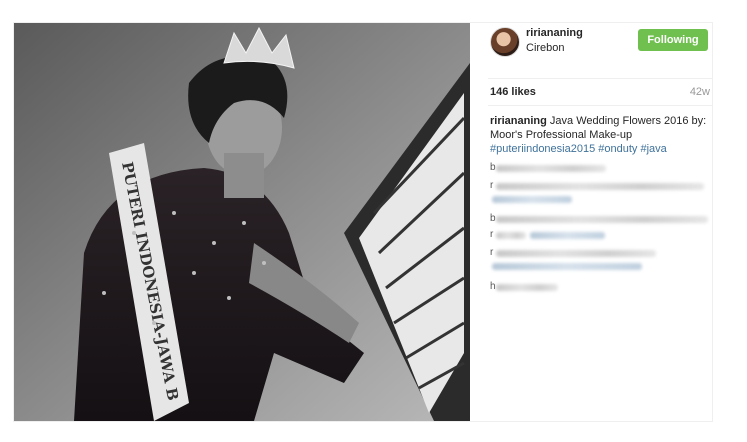  What do you see at coordinates (653, 149) in the screenshot?
I see `hashtag-link: #java` at bounding box center [653, 149].